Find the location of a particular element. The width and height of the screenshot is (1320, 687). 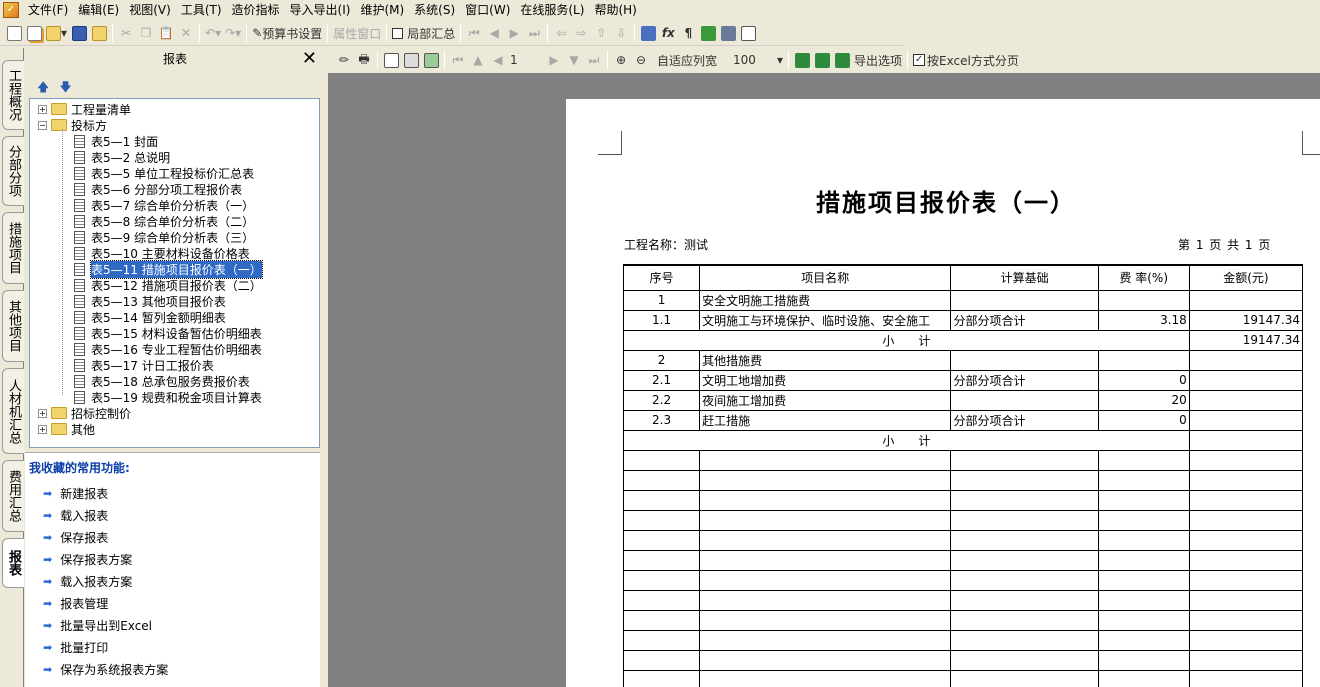

paragraph-icon: ¶ is located at coordinates (688, 33).